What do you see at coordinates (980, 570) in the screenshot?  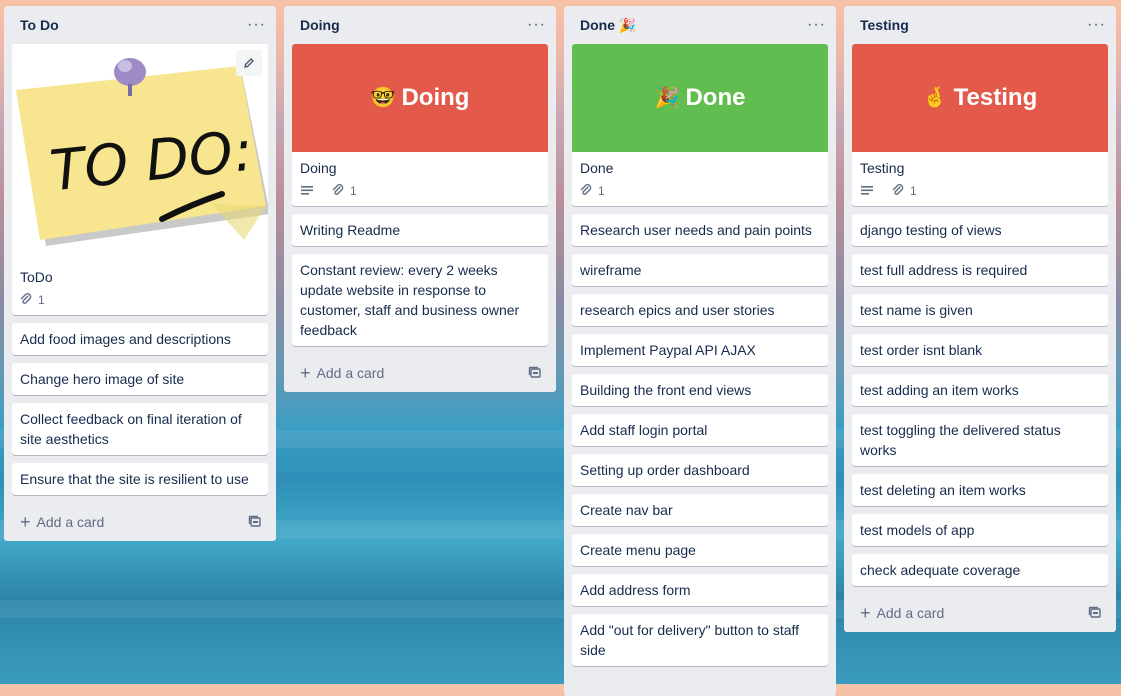 I see `card: check adequate coverage` at bounding box center [980, 570].